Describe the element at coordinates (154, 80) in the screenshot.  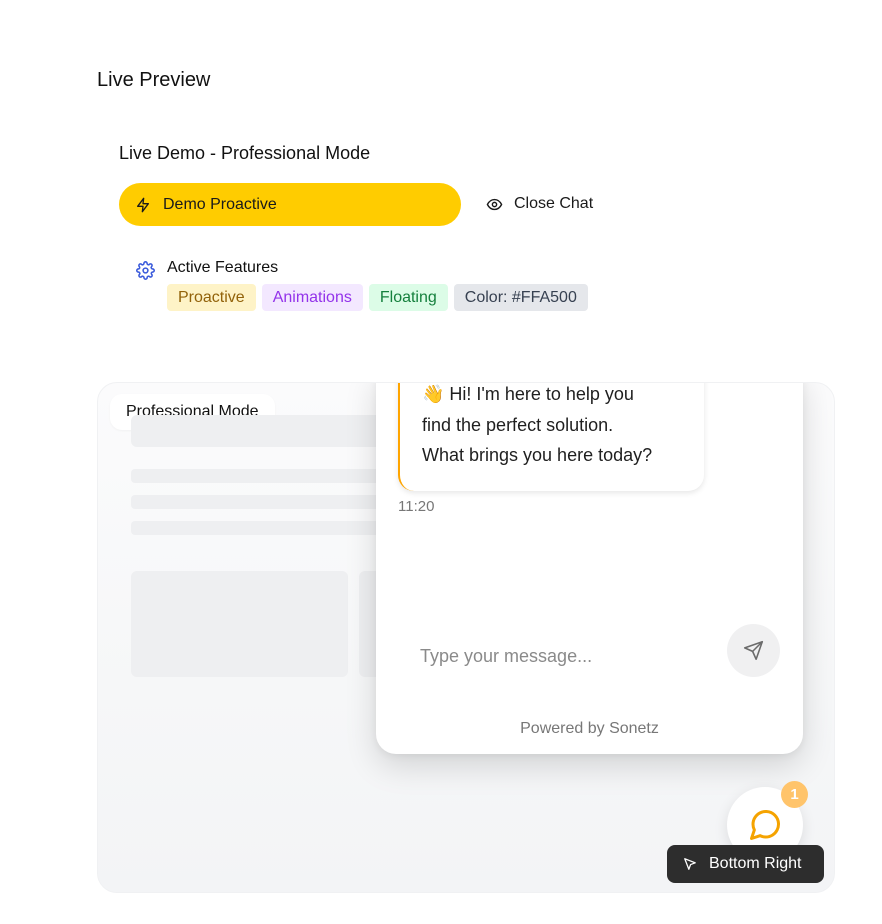
I see `section-title: Live Preview` at that location.